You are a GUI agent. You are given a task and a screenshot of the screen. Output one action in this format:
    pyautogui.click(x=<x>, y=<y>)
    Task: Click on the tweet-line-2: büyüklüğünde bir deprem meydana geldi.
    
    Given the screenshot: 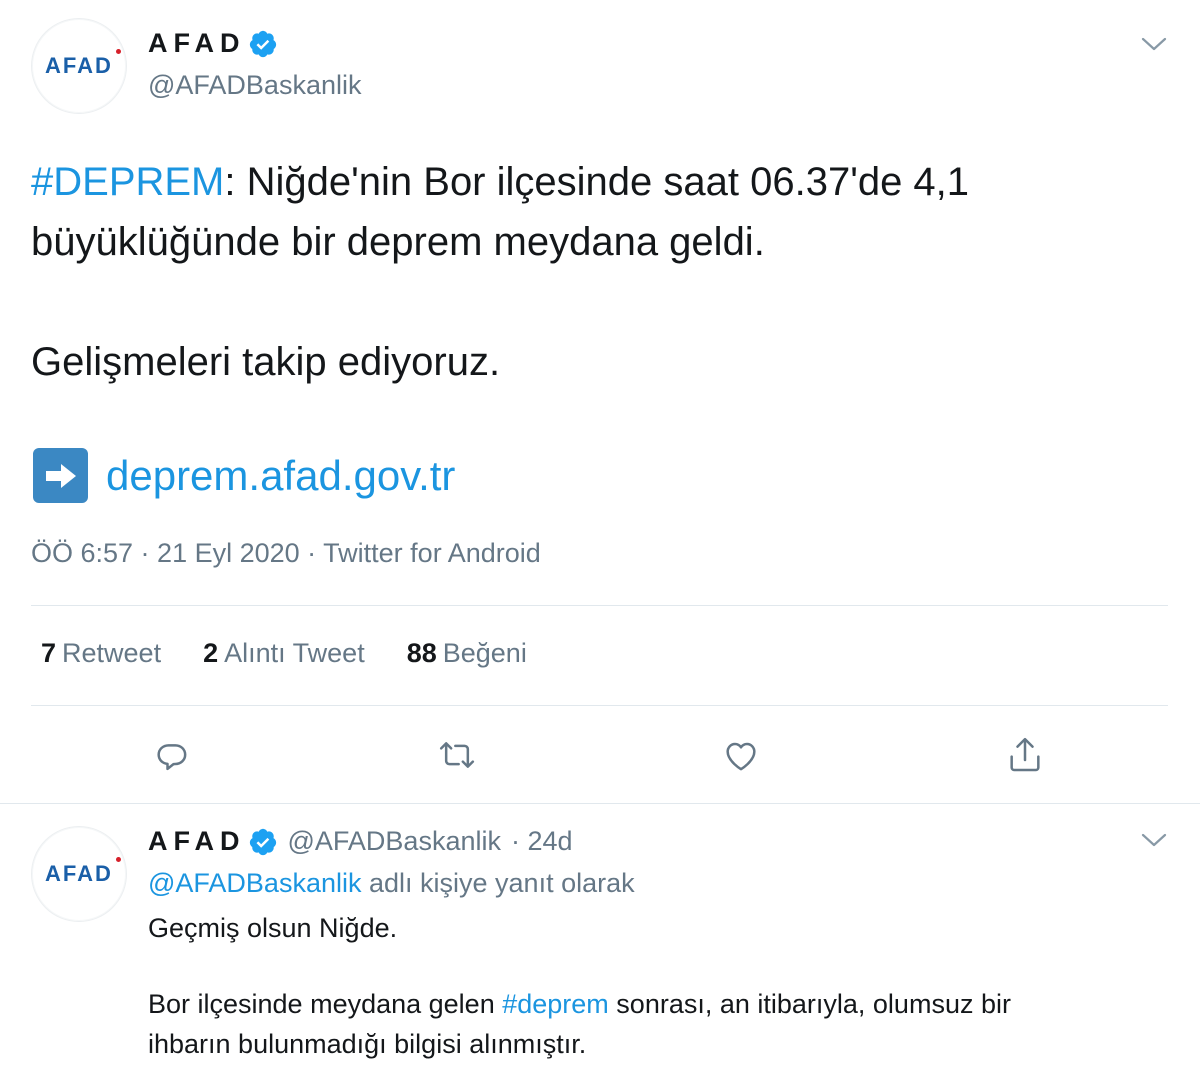 What is the action you would take?
    pyautogui.click(x=398, y=242)
    